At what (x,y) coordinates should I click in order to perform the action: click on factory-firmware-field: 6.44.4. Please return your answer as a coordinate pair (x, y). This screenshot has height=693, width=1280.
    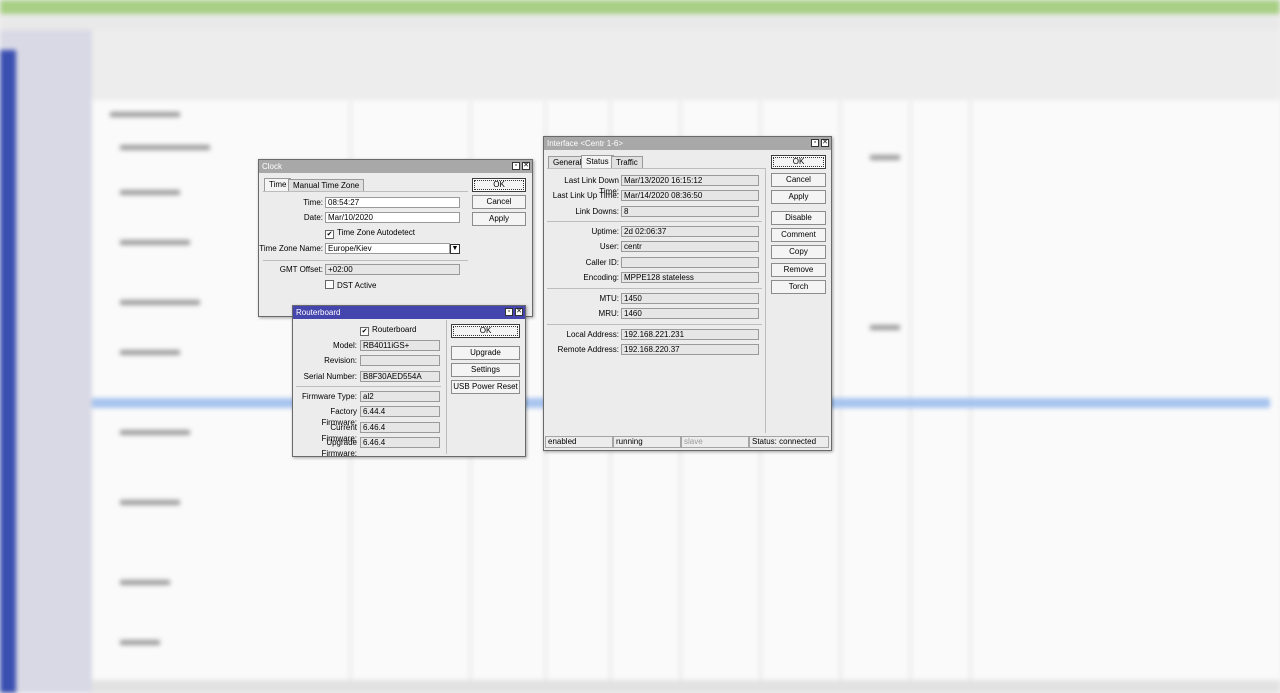
    Looking at the image, I should click on (400, 411).